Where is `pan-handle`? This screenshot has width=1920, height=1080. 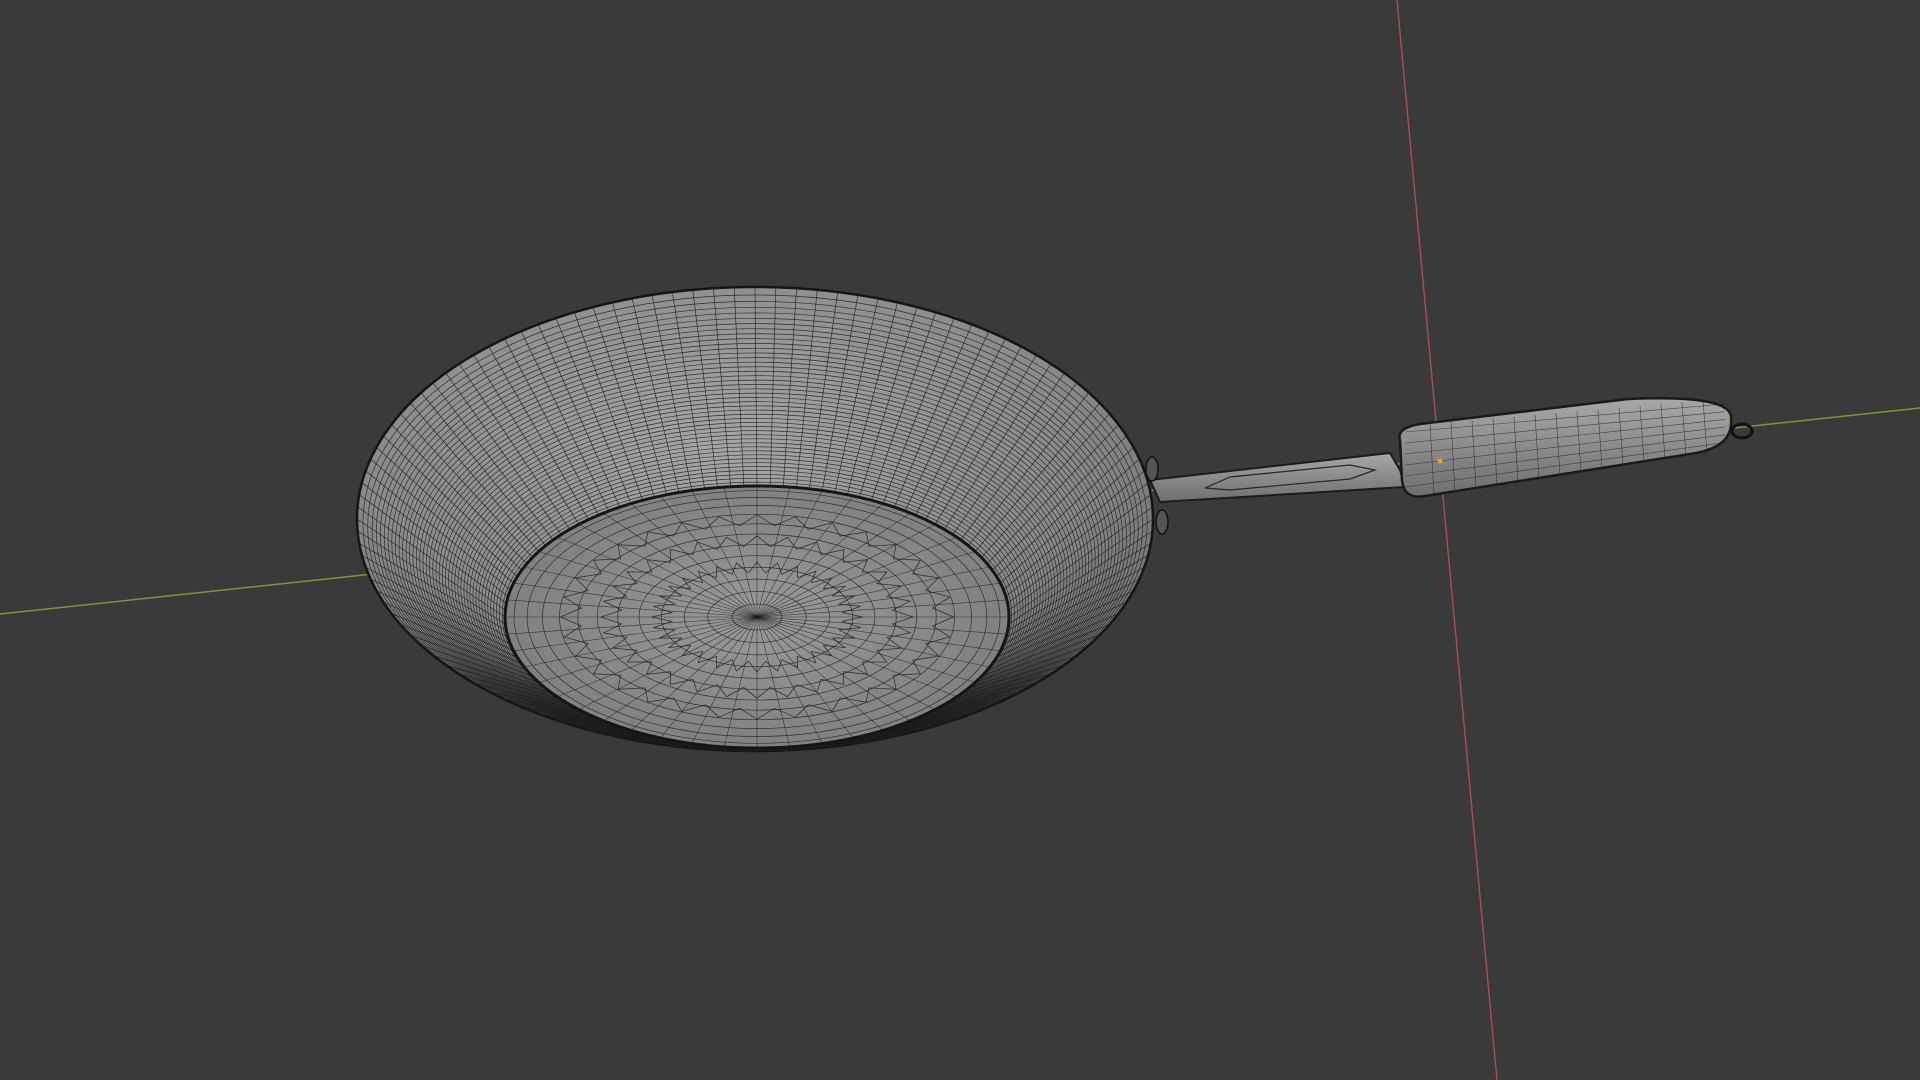 pan-handle is located at coordinates (1451, 450).